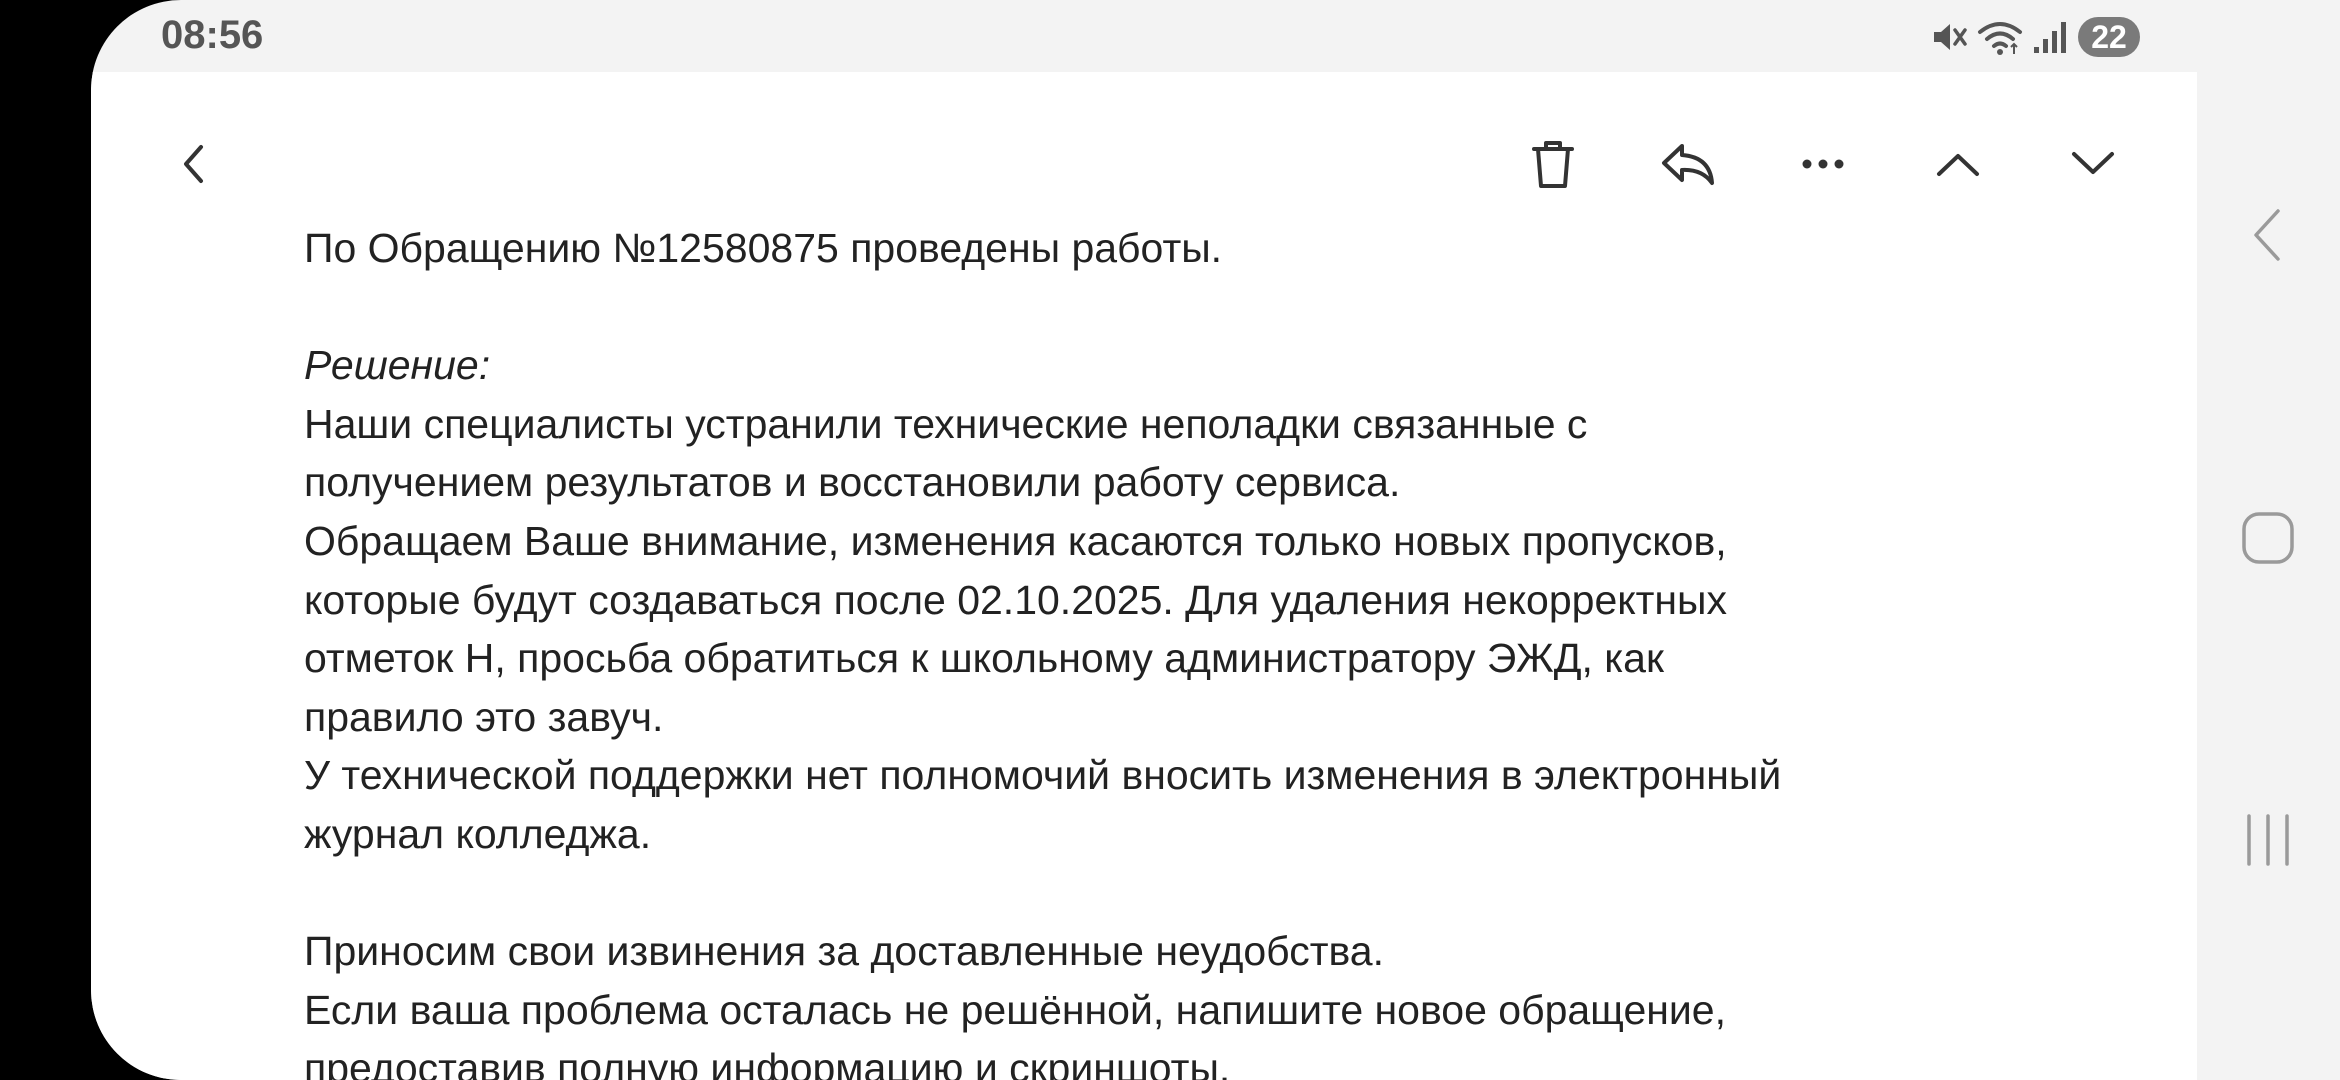 The width and height of the screenshot is (2340, 1080). I want to click on delete-icon, so click(1553, 164).